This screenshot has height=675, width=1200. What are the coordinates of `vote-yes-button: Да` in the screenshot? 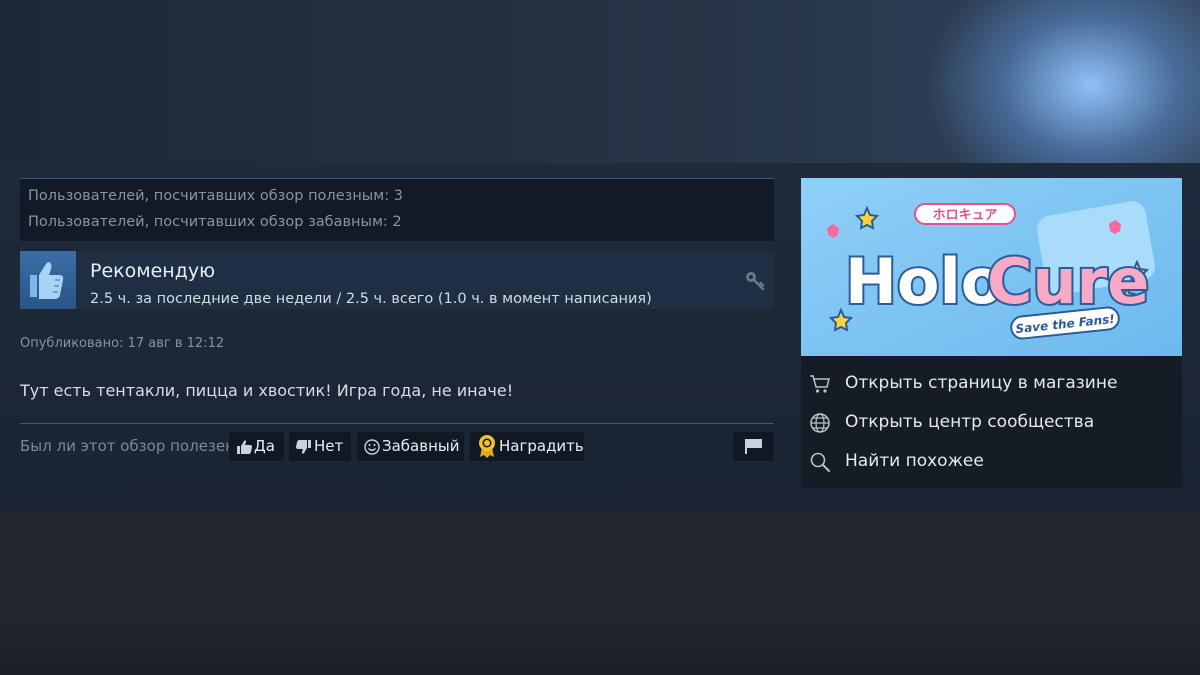 It's located at (256, 446).